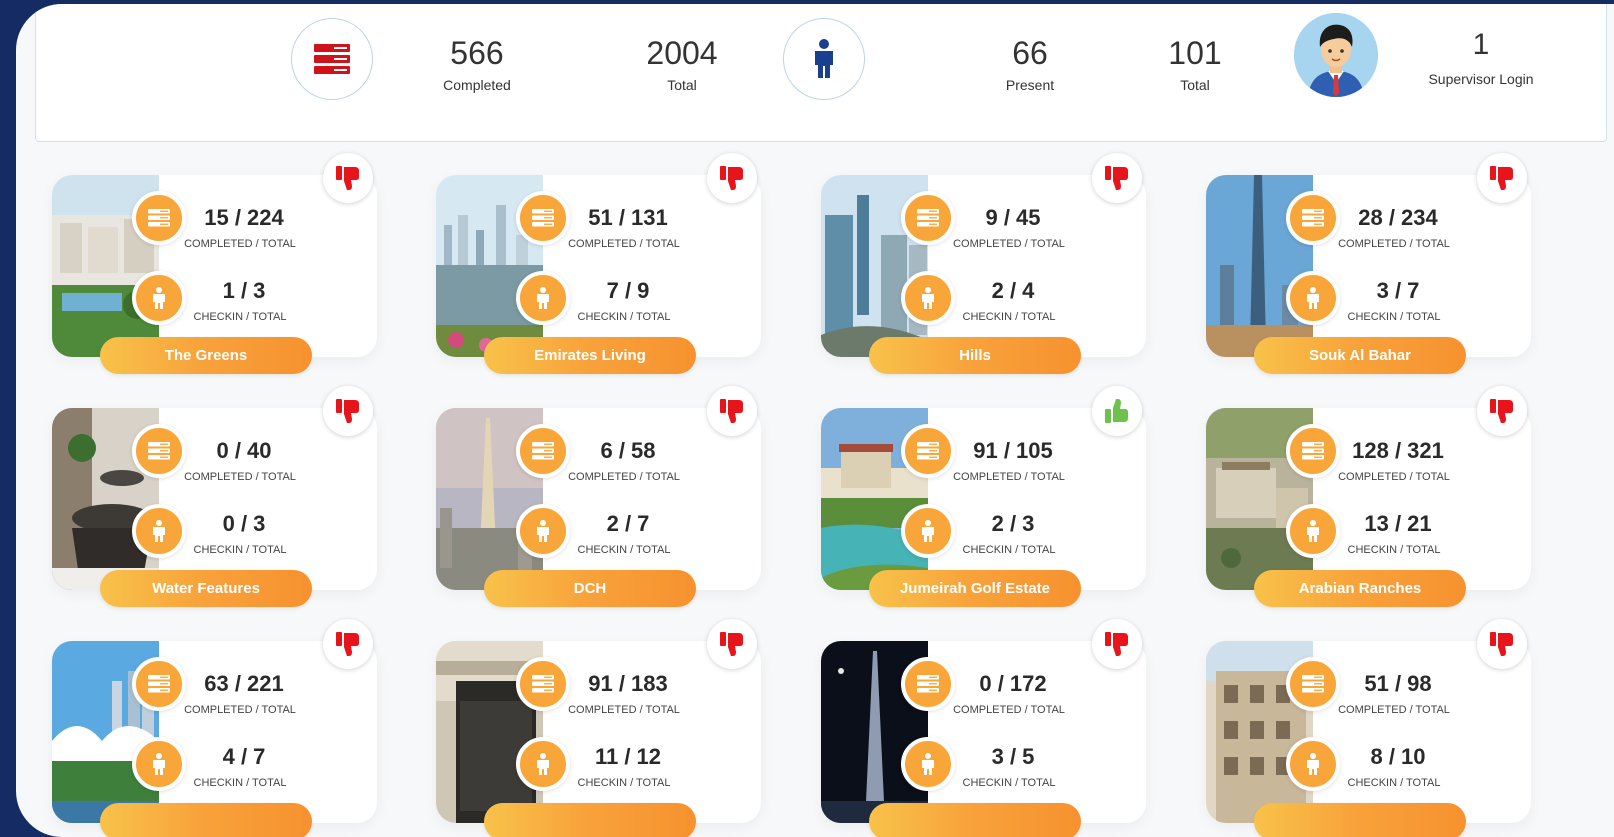 The image size is (1614, 837). I want to click on completed-total-value: 28 / 234, so click(1398, 217).